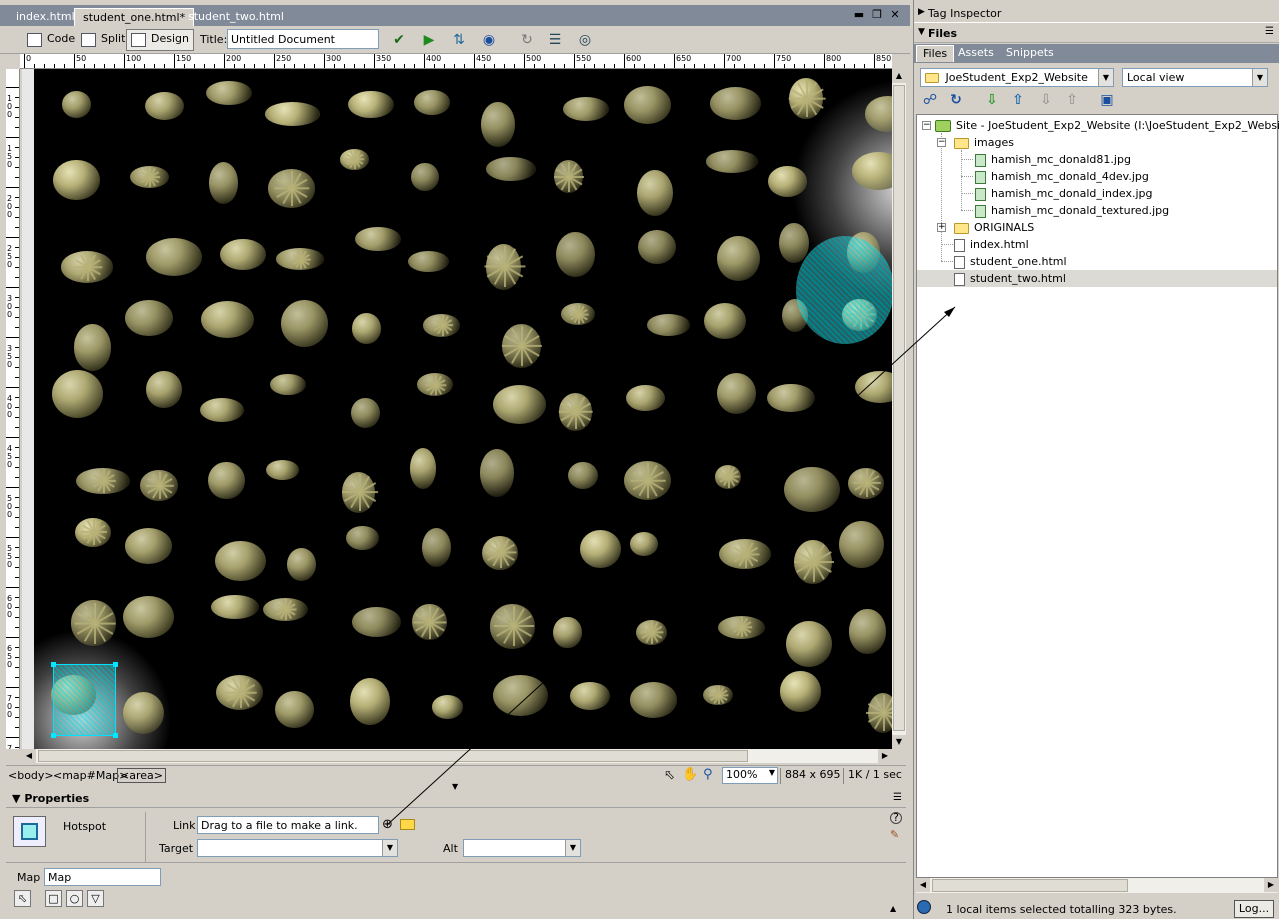 The height and width of the screenshot is (919, 1279). I want to click on expand-up-icon: ▲, so click(893, 908).